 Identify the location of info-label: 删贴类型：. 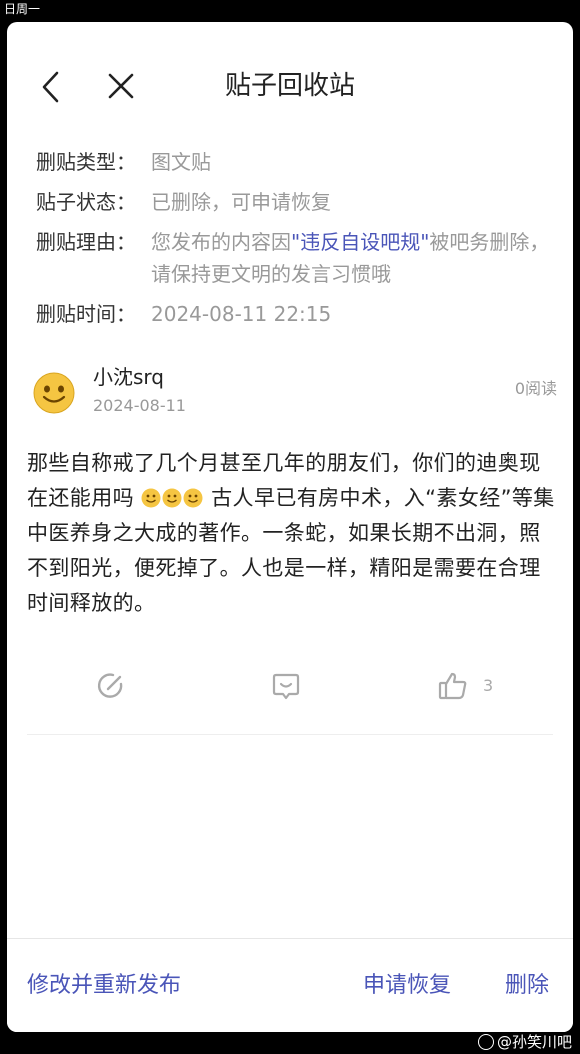
(86, 162).